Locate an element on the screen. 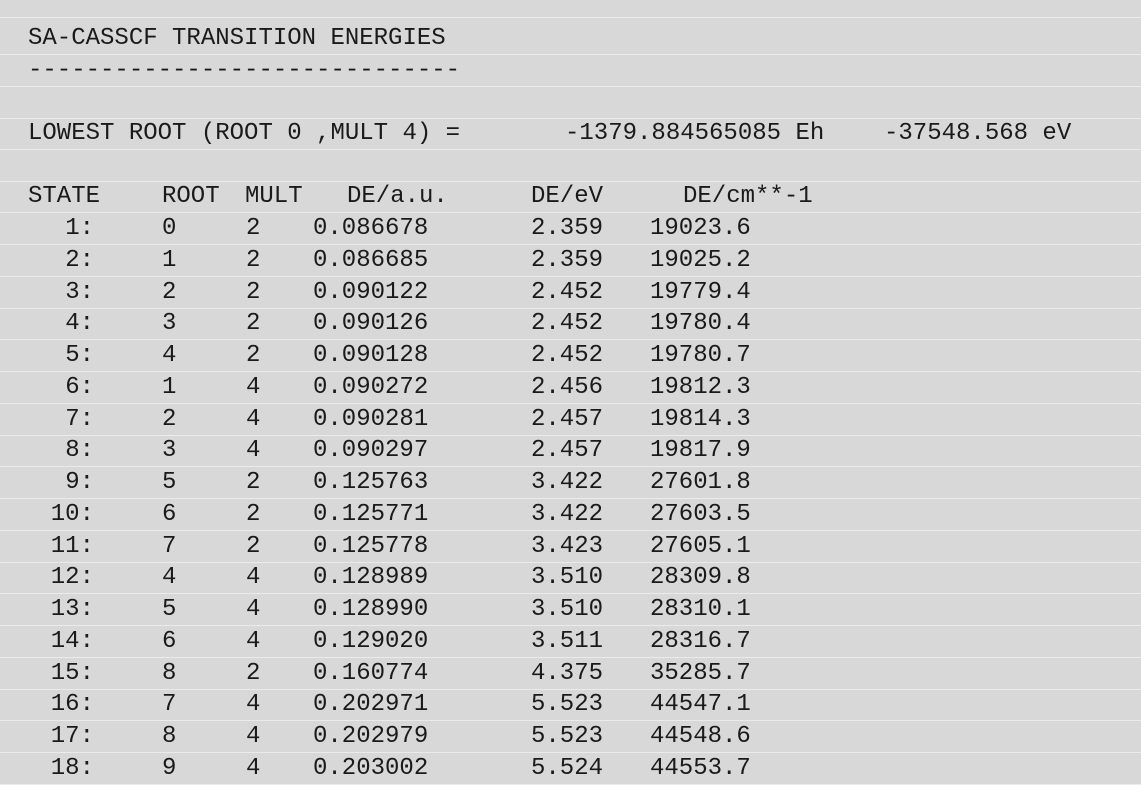 Image resolution: width=1141 pixels, height=785 pixels. state-cell: 3: is located at coordinates (79, 292).